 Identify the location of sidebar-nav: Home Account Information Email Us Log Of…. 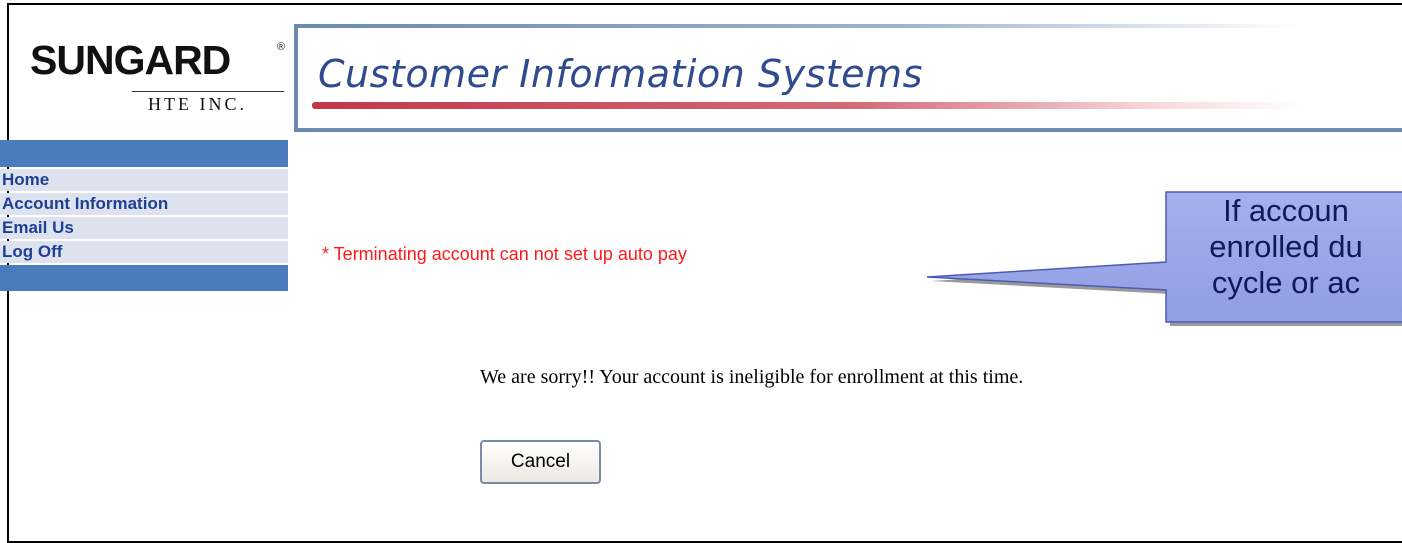
(144, 215).